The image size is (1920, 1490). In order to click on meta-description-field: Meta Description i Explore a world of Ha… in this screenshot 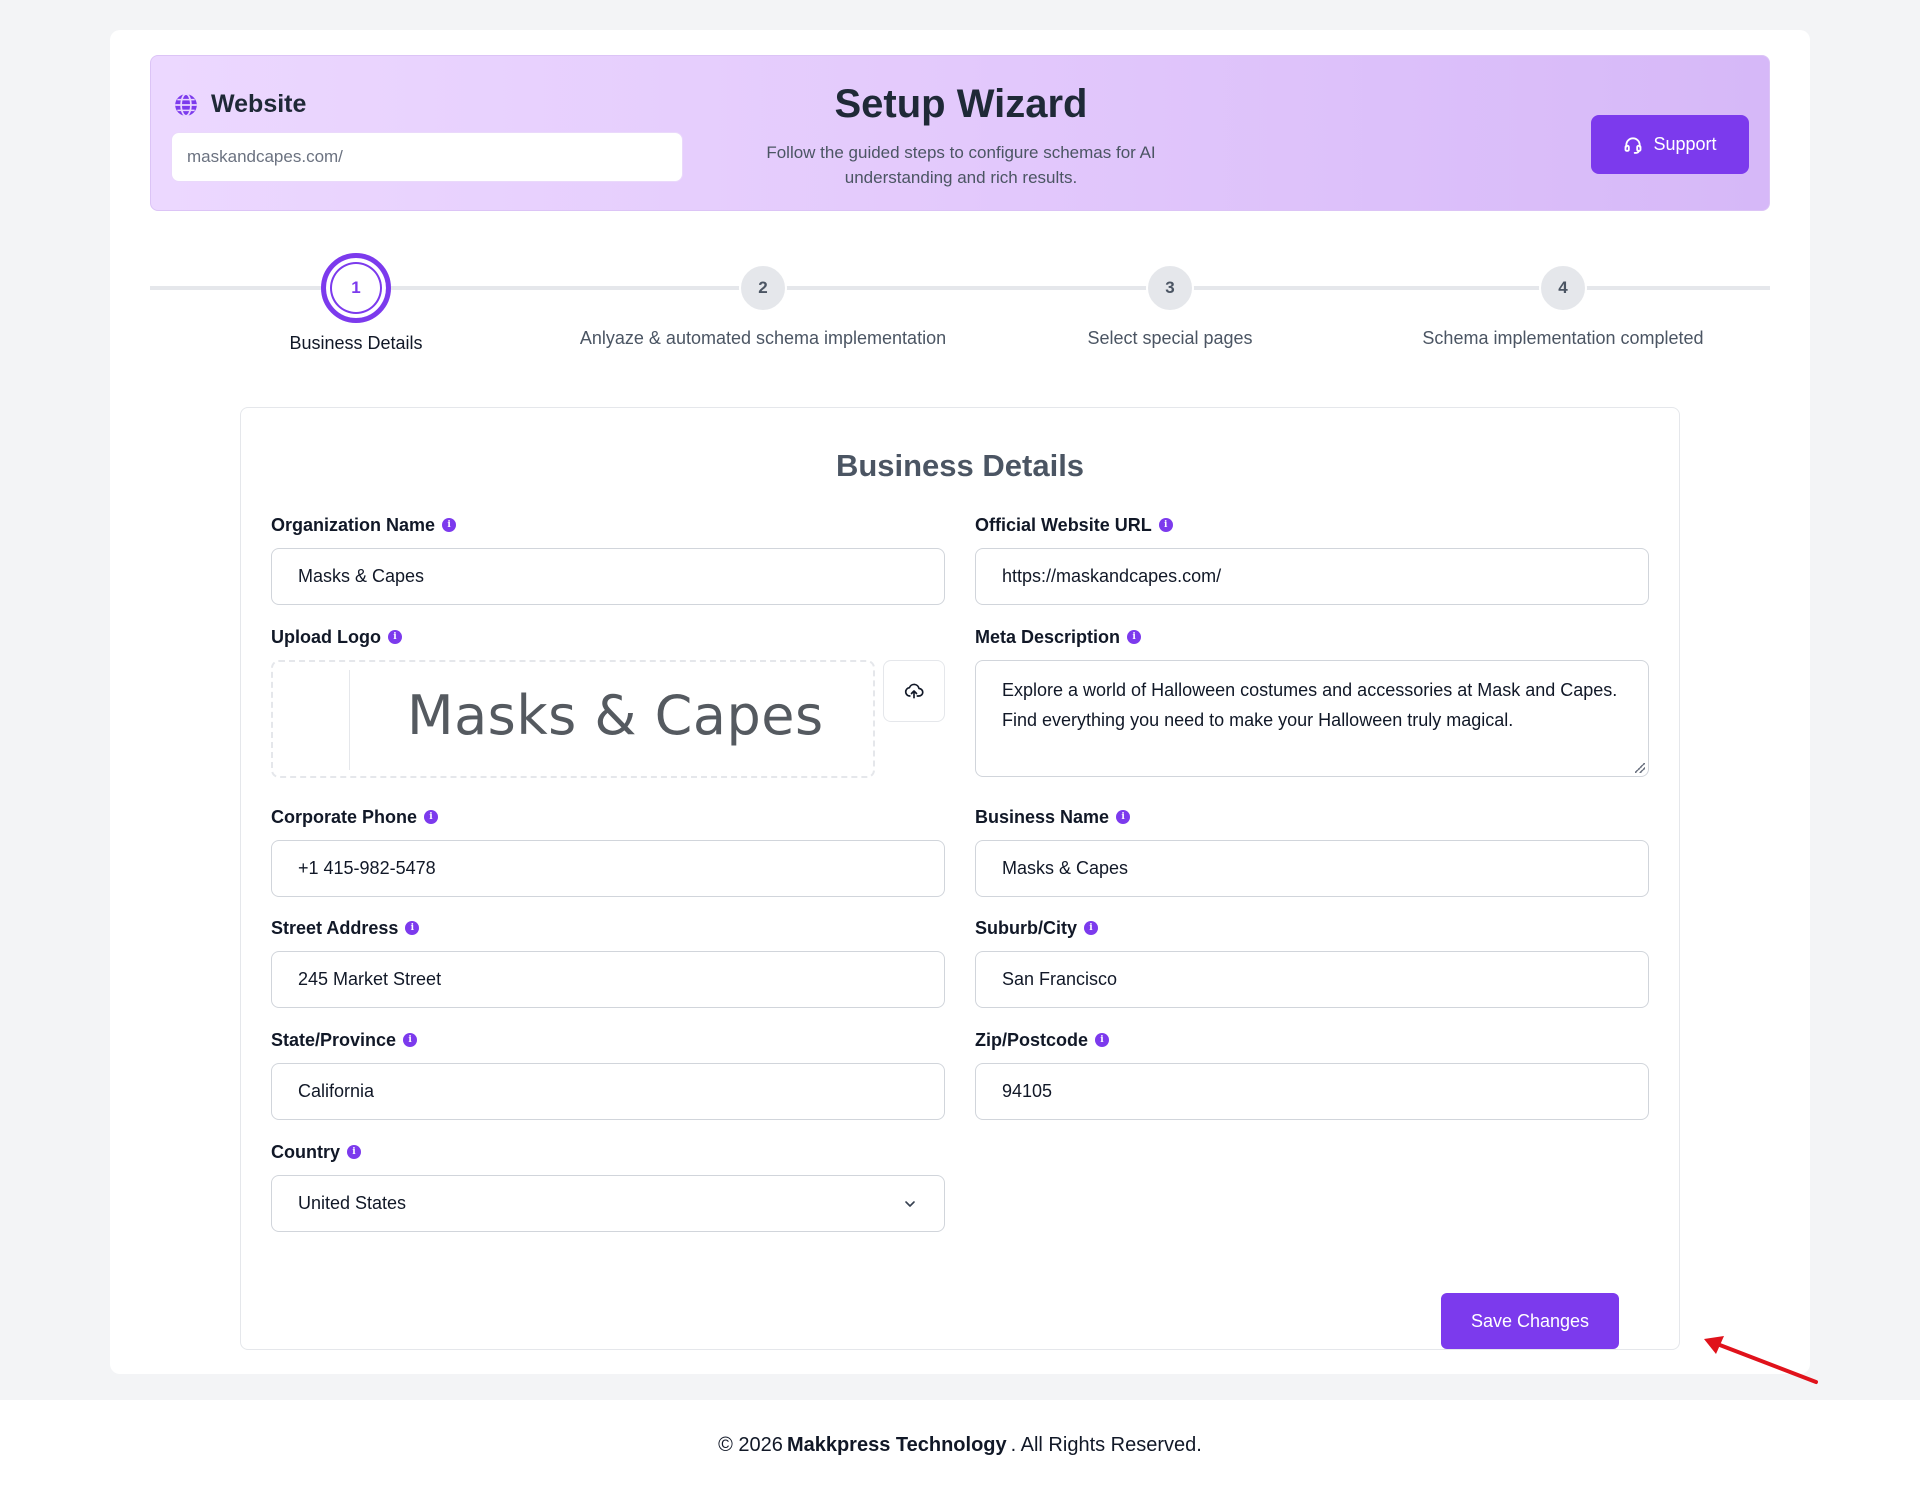, I will do `click(1312, 701)`.